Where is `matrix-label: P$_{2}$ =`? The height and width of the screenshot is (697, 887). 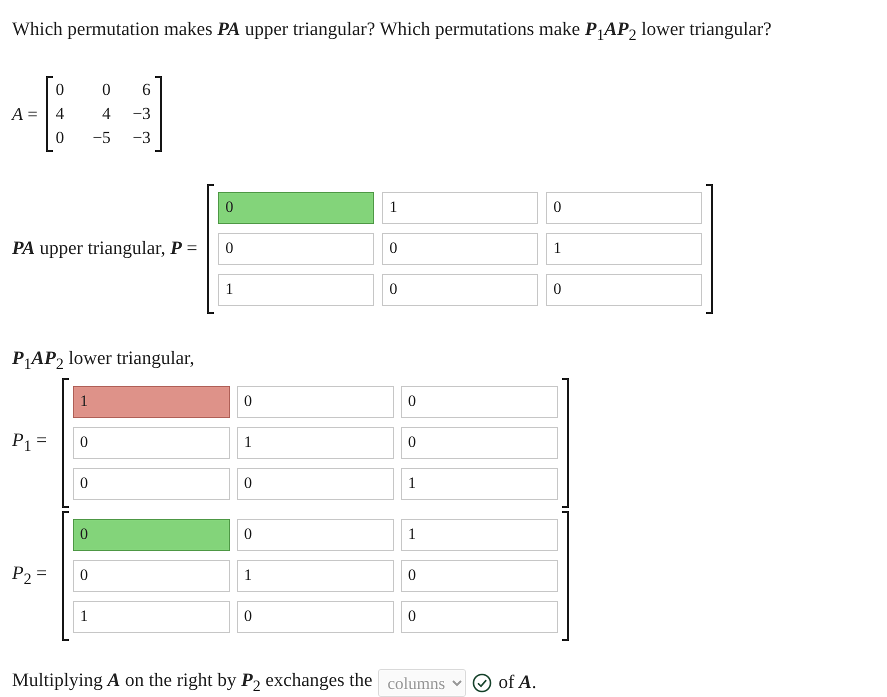
matrix-label: P$_{2}$ = is located at coordinates (30, 576).